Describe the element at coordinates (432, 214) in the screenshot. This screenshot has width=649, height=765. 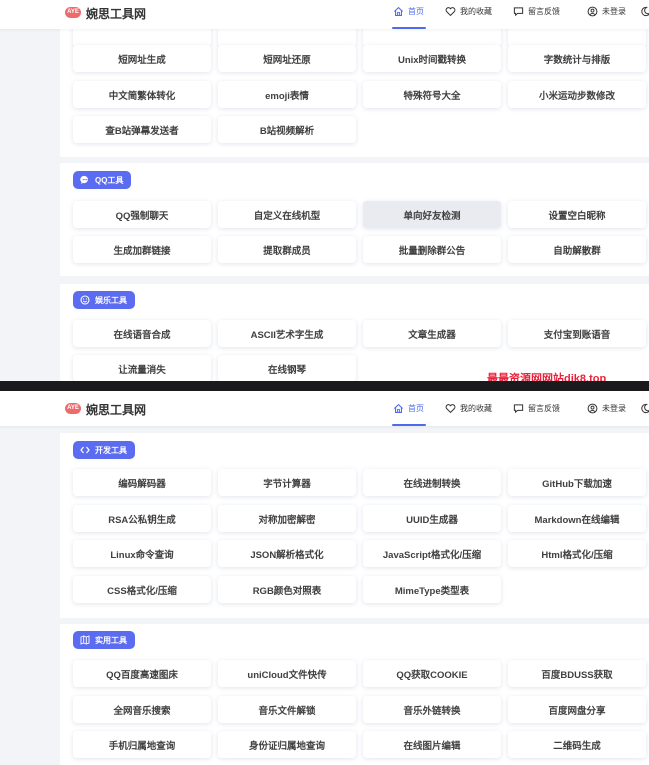
I see `tool-one-way-friend: 单向好友检测` at that location.